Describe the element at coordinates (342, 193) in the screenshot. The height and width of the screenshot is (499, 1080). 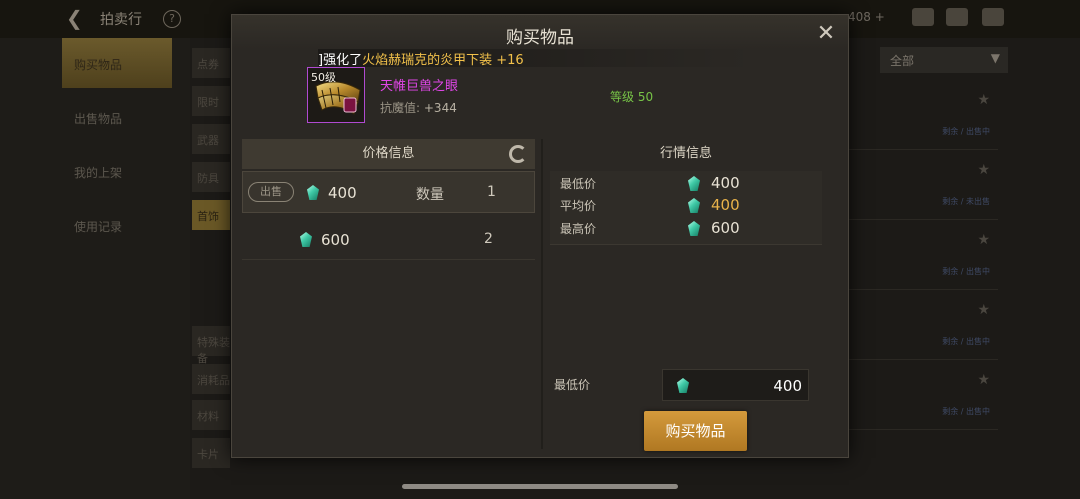
I see `price-value: 400` at that location.